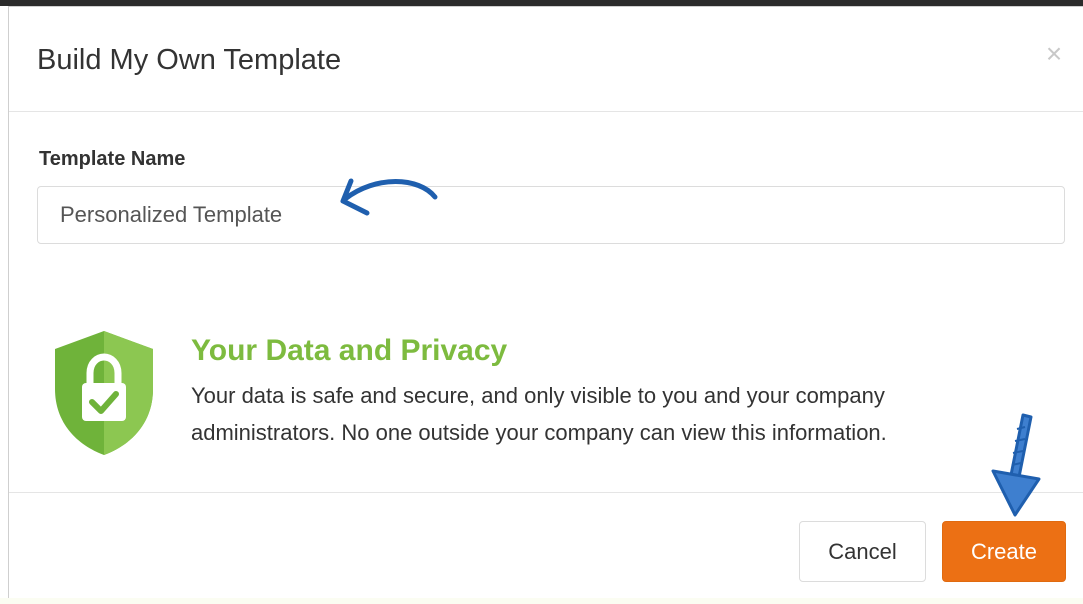 The width and height of the screenshot is (1083, 604). I want to click on close-button: ×, so click(1054, 54).